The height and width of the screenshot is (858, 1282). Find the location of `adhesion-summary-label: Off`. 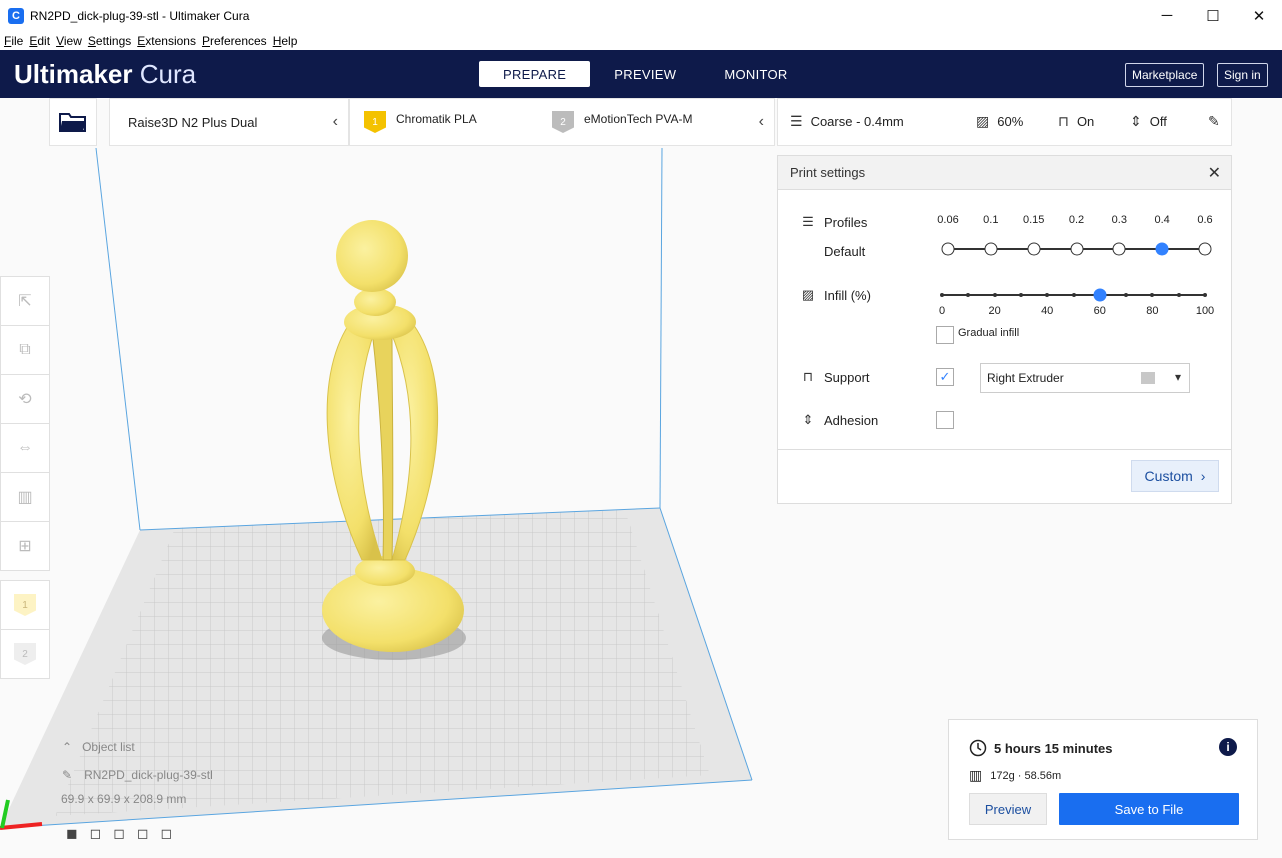

adhesion-summary-label: Off is located at coordinates (1158, 121).